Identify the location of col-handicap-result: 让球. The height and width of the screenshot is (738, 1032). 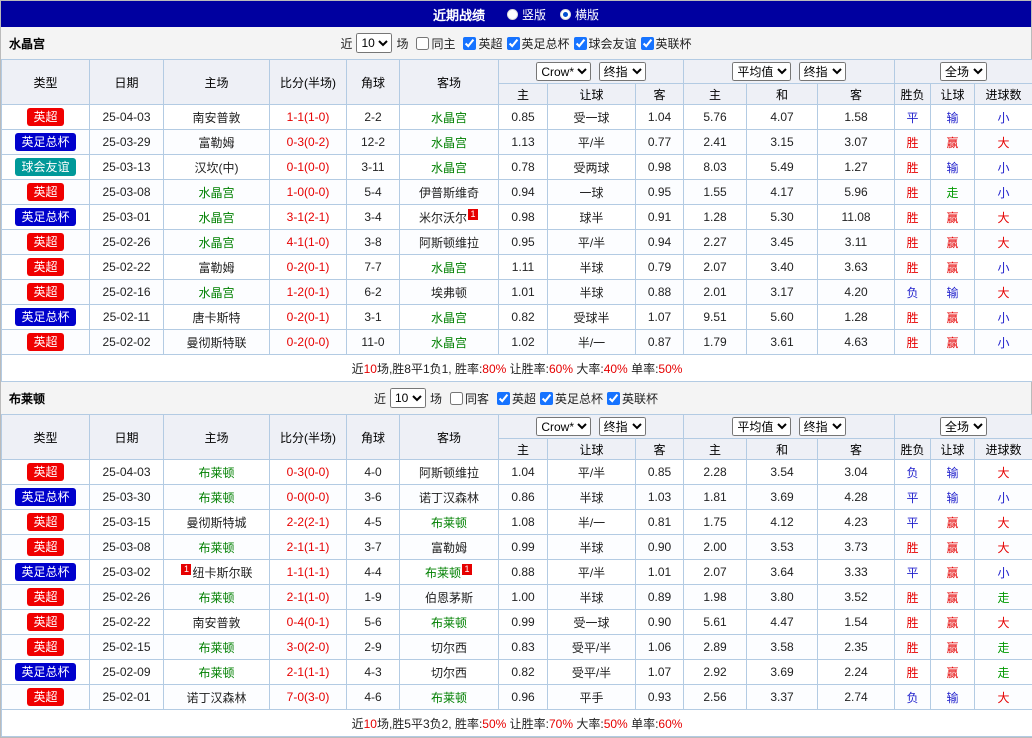
(953, 94).